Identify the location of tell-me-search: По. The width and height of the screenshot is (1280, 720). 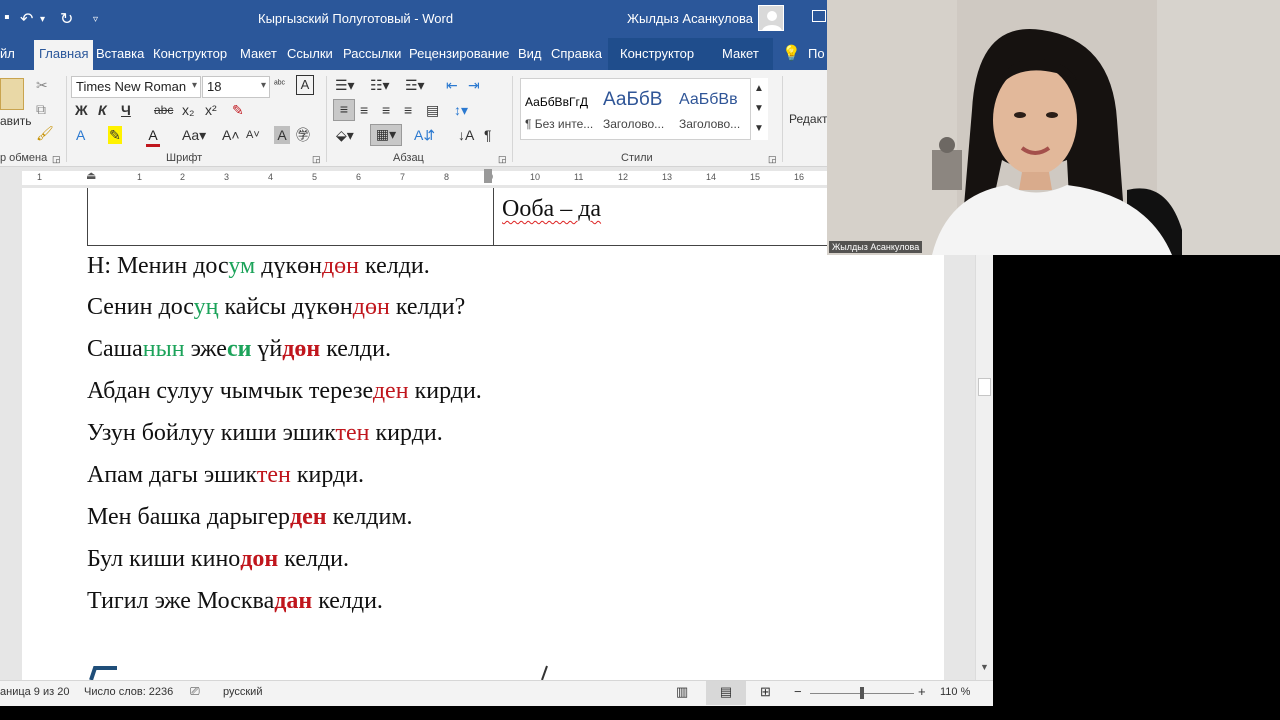
(816, 53).